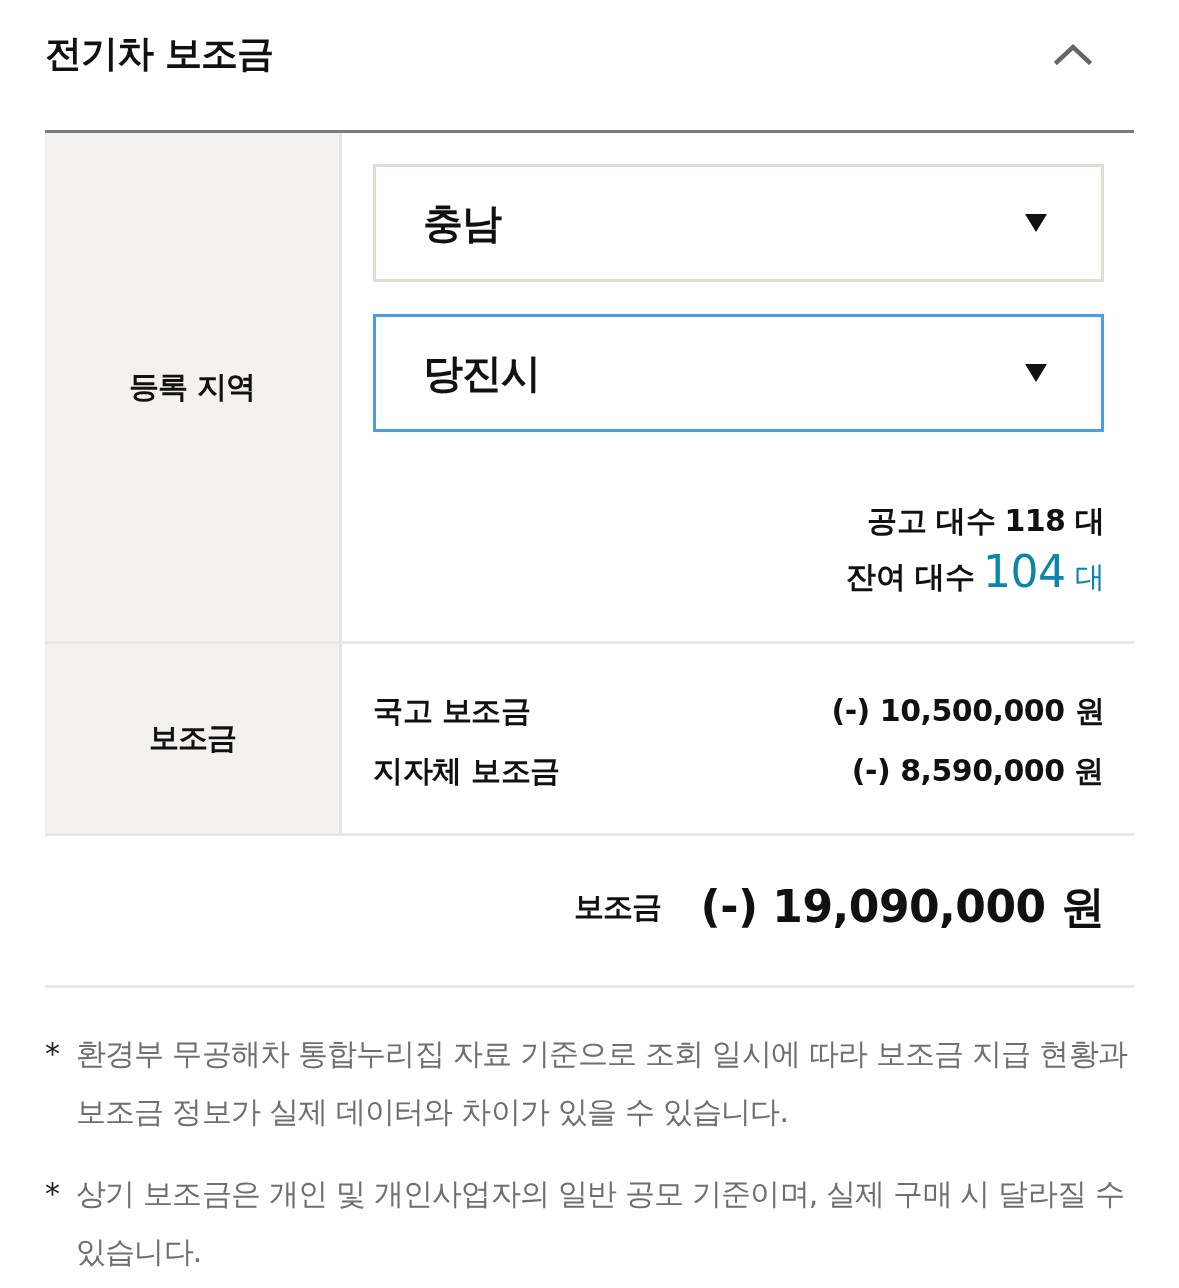 The width and height of the screenshot is (1179, 1288). What do you see at coordinates (452, 710) in the screenshot?
I see `subsidy-name: 국고 보조금` at bounding box center [452, 710].